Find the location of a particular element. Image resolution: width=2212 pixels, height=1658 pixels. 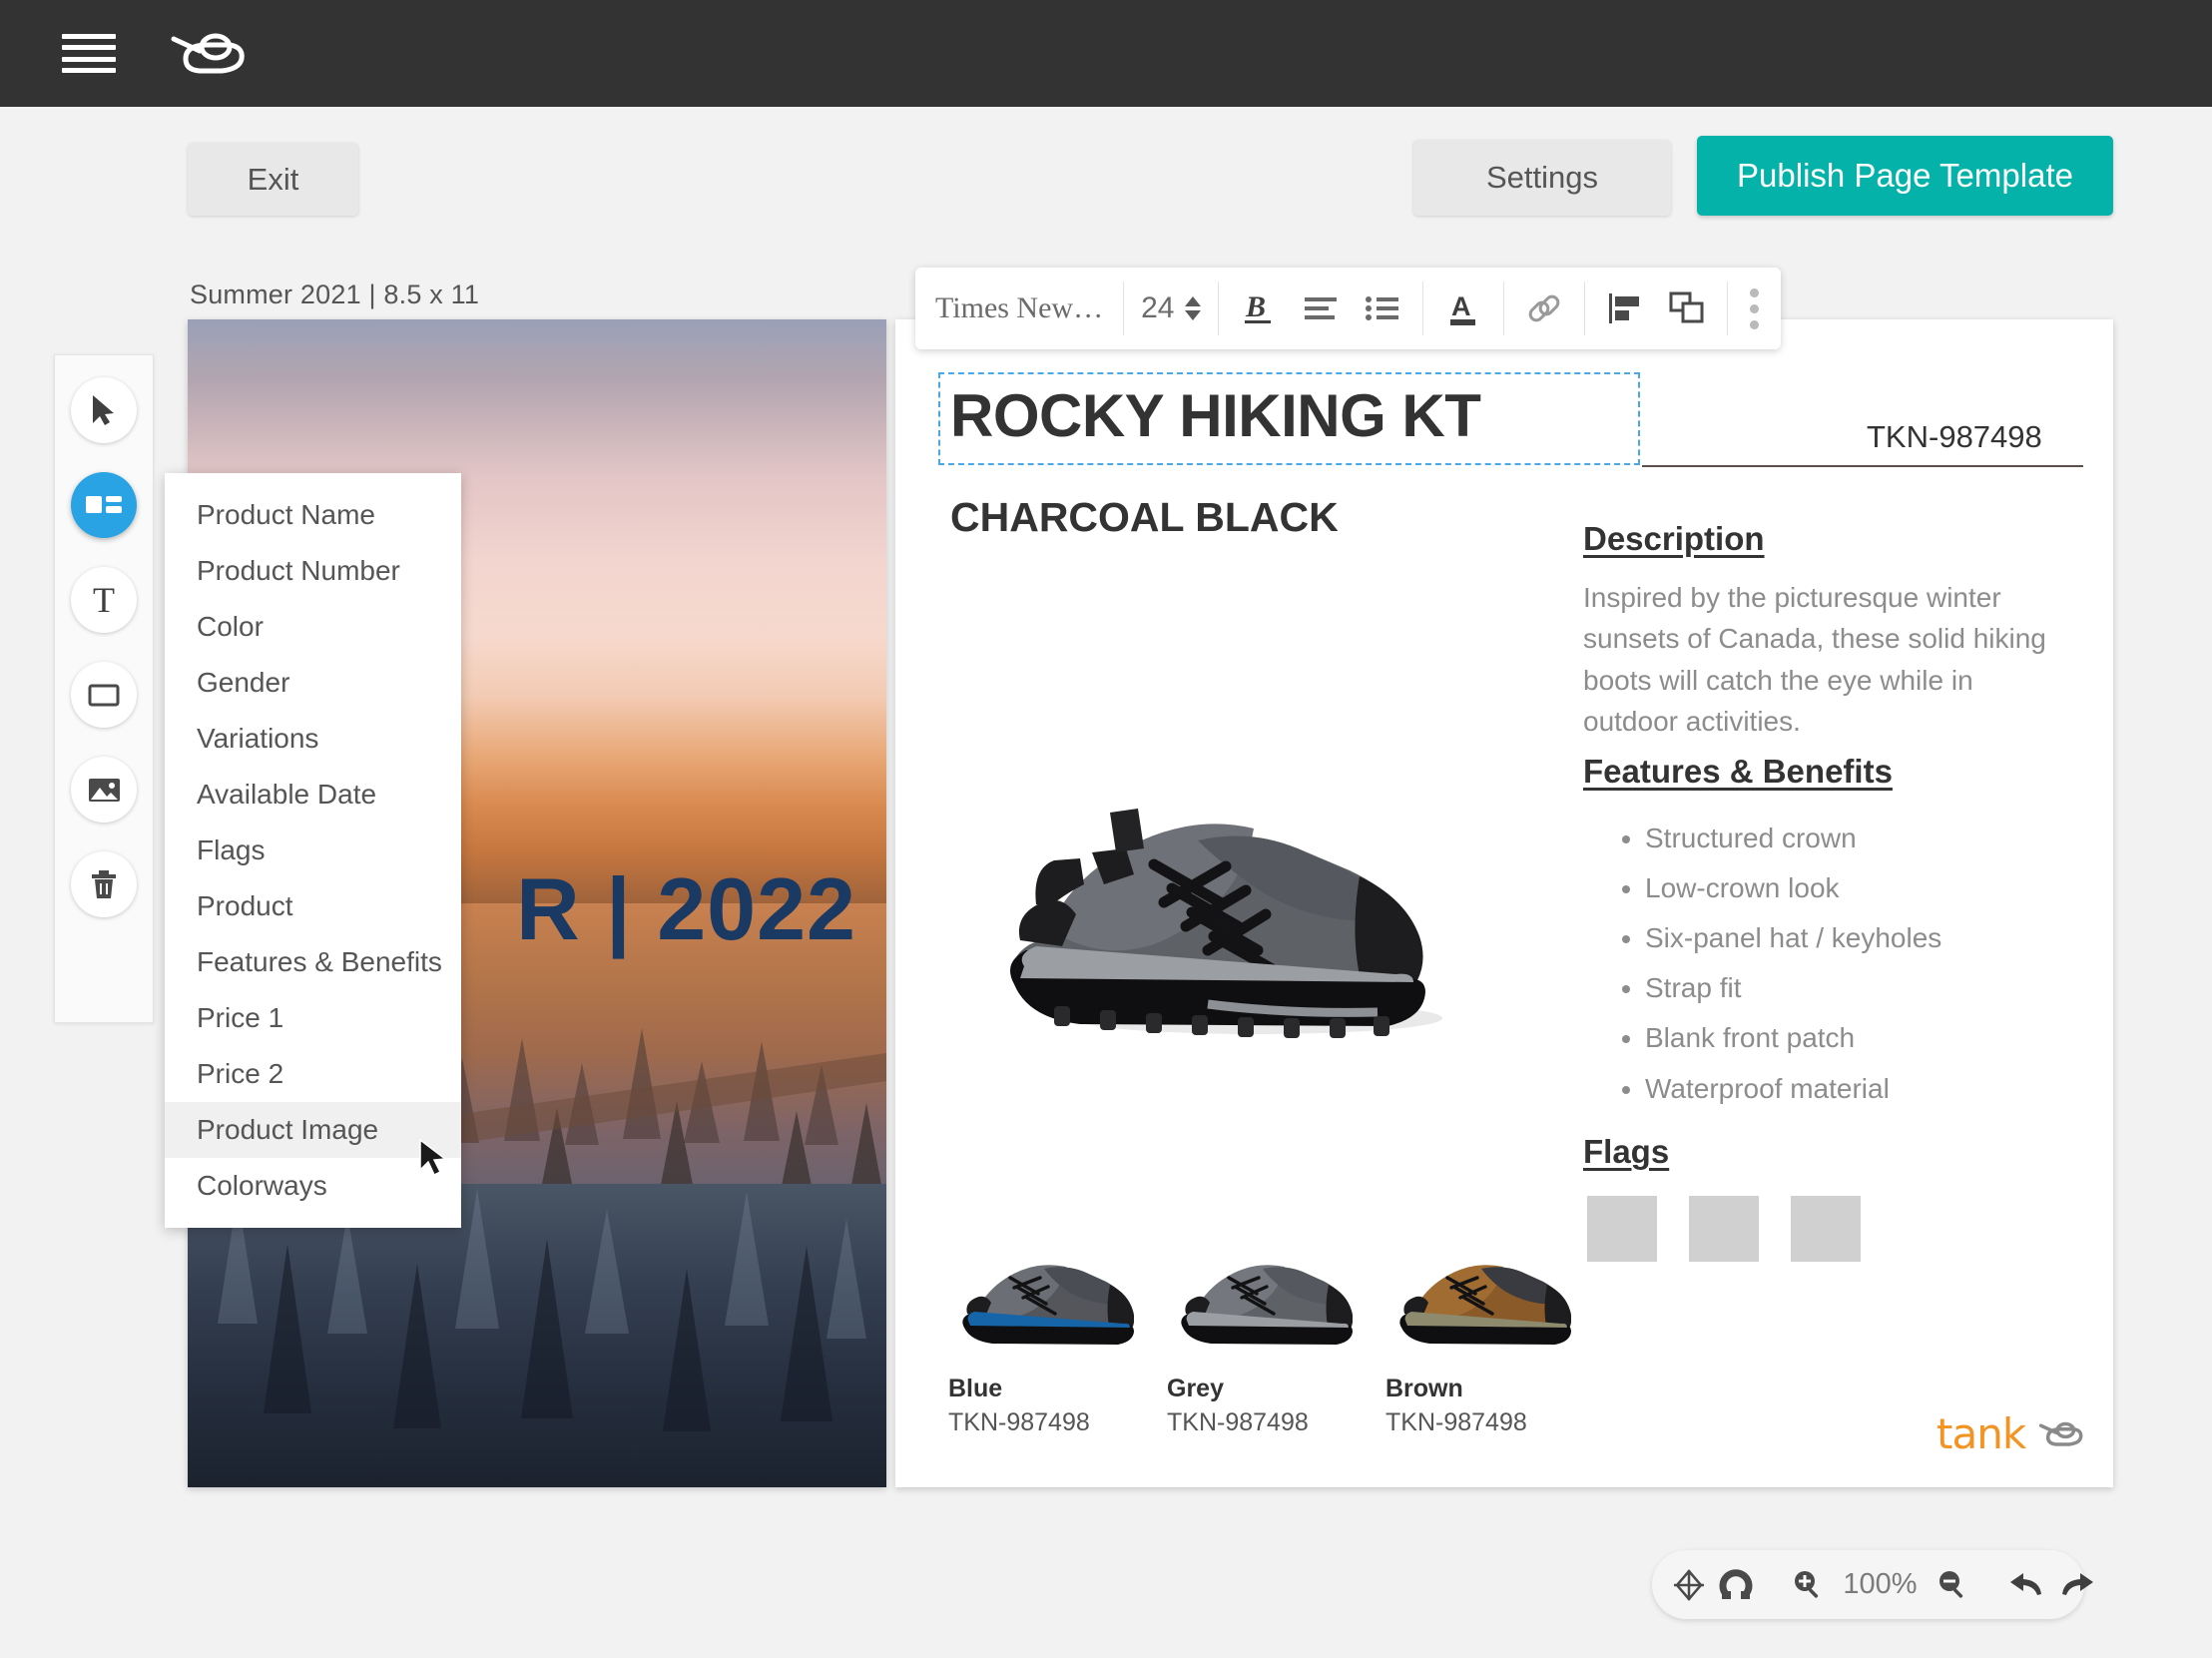

svg-text: B is located at coordinates (1255, 306).